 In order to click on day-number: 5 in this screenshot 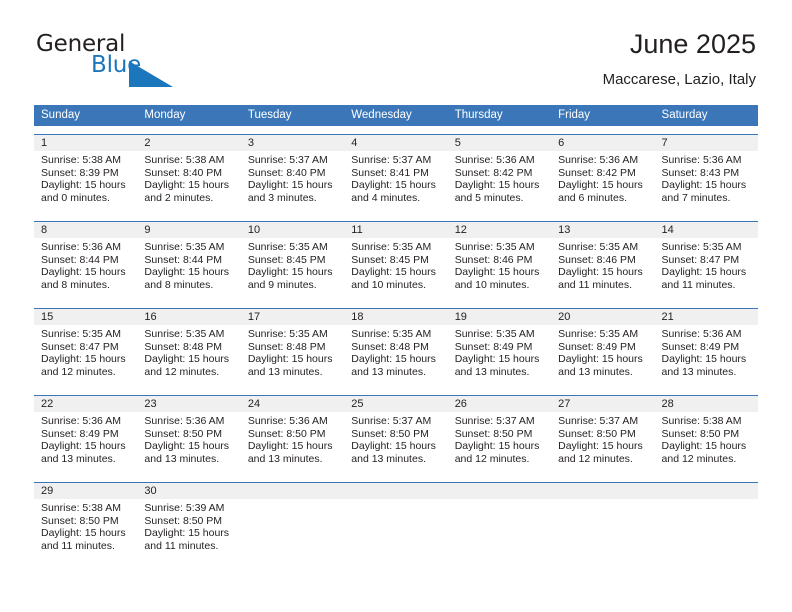, I will do `click(499, 143)`.